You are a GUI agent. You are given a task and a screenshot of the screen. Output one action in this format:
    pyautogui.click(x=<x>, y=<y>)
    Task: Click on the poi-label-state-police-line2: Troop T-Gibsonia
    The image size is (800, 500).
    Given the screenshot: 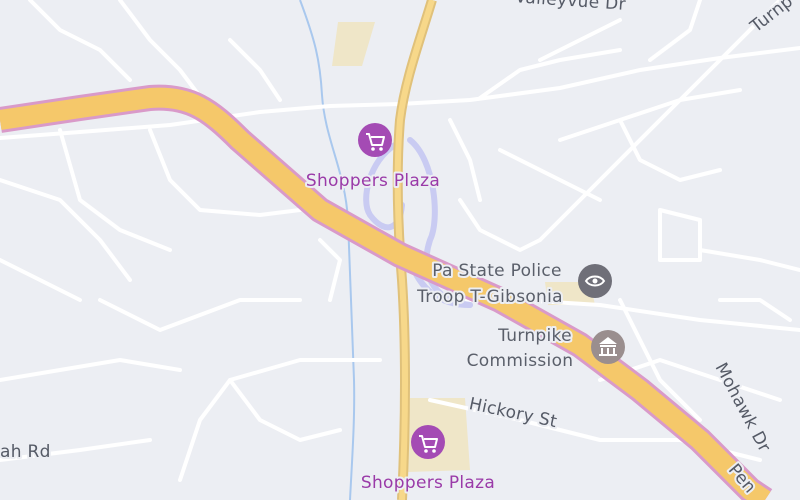 What is the action you would take?
    pyautogui.click(x=489, y=297)
    